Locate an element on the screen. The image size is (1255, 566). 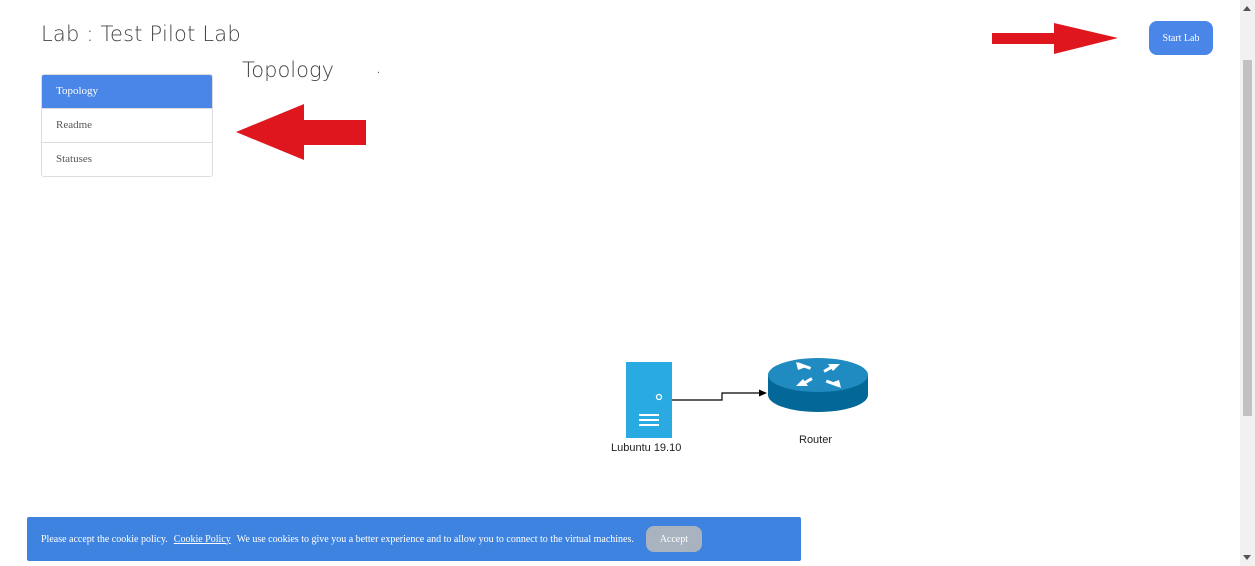
router-icon is located at coordinates (818, 385).